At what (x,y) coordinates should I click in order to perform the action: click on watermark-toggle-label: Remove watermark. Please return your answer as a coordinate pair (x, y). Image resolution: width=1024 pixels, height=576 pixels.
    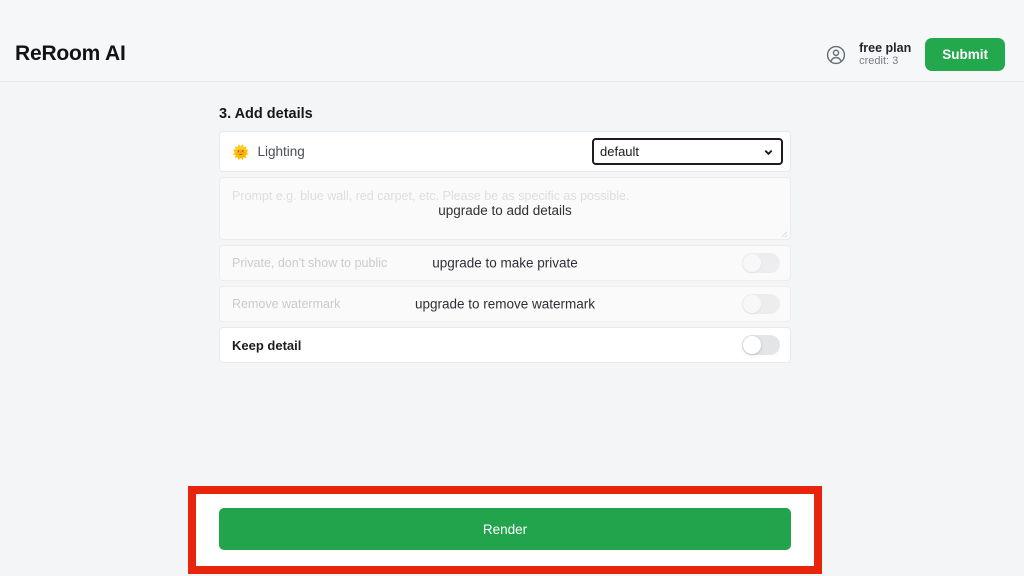
    Looking at the image, I should click on (286, 304).